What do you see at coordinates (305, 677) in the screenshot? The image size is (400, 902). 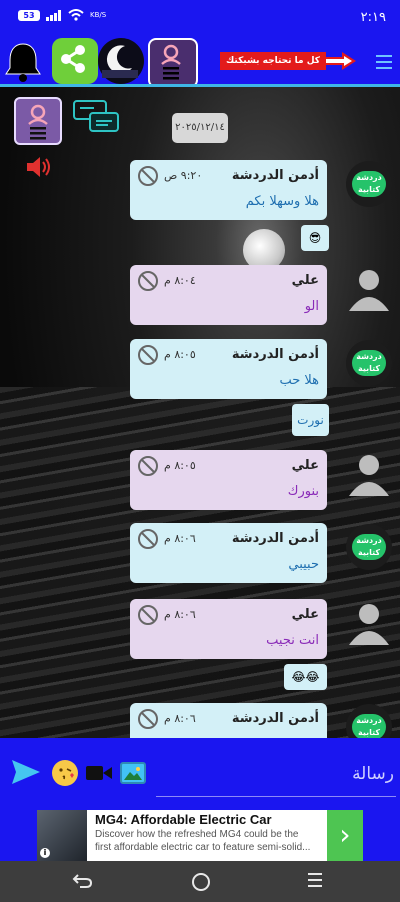 I see `reaction-emoji: 😂😂` at bounding box center [305, 677].